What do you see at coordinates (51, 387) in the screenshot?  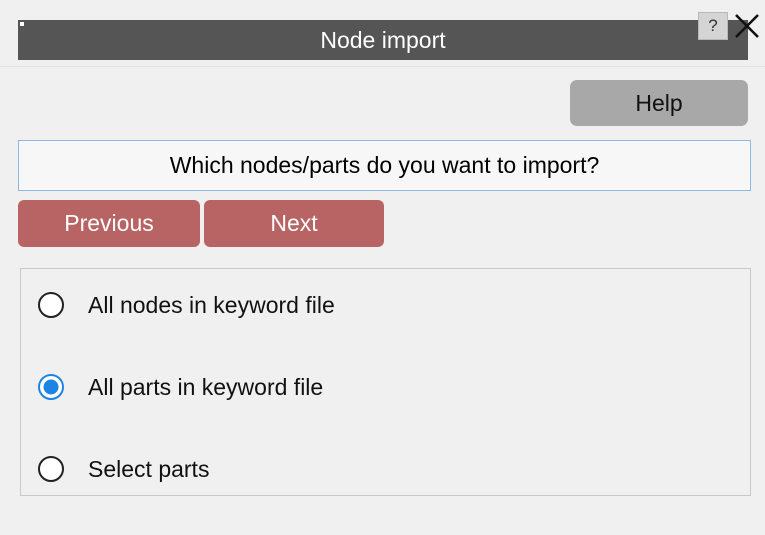 I see `radio-selected-icon` at bounding box center [51, 387].